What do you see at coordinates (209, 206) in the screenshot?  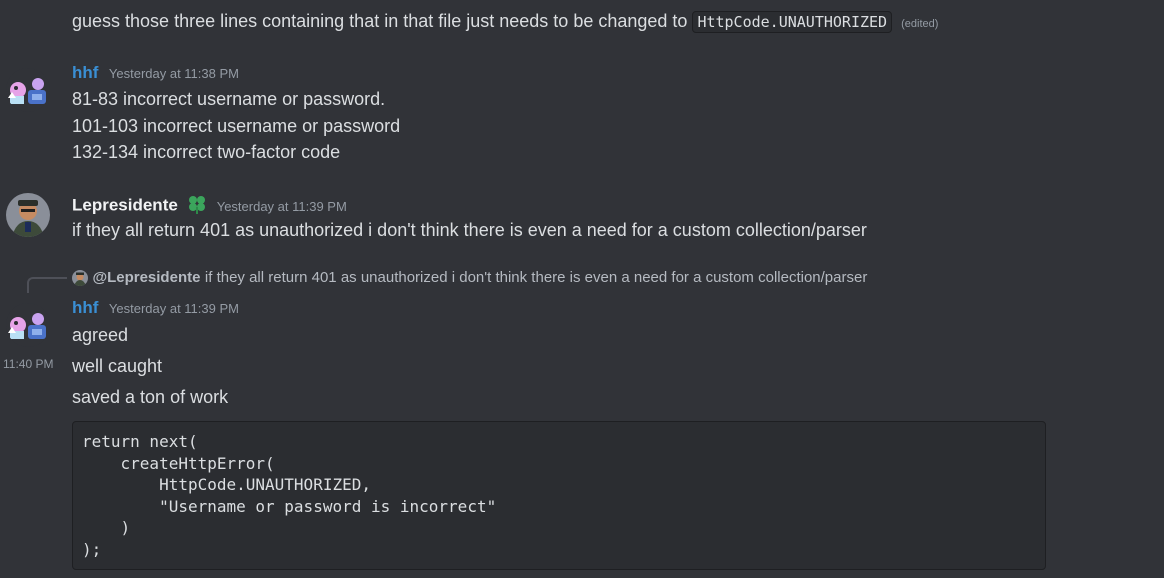 I see `message-header-lepresidente: Lepresidente Yesterday at 11:39 PM` at bounding box center [209, 206].